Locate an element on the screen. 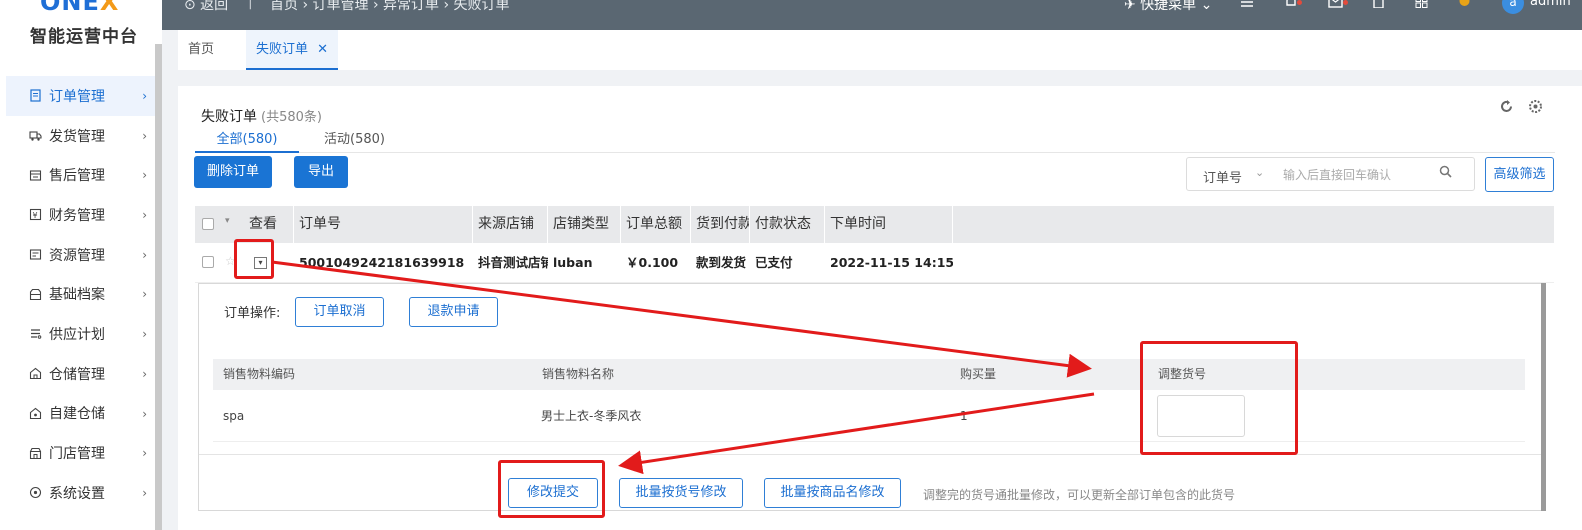 The image size is (1582, 530). mail-icon is located at coordinates (1336, 5).